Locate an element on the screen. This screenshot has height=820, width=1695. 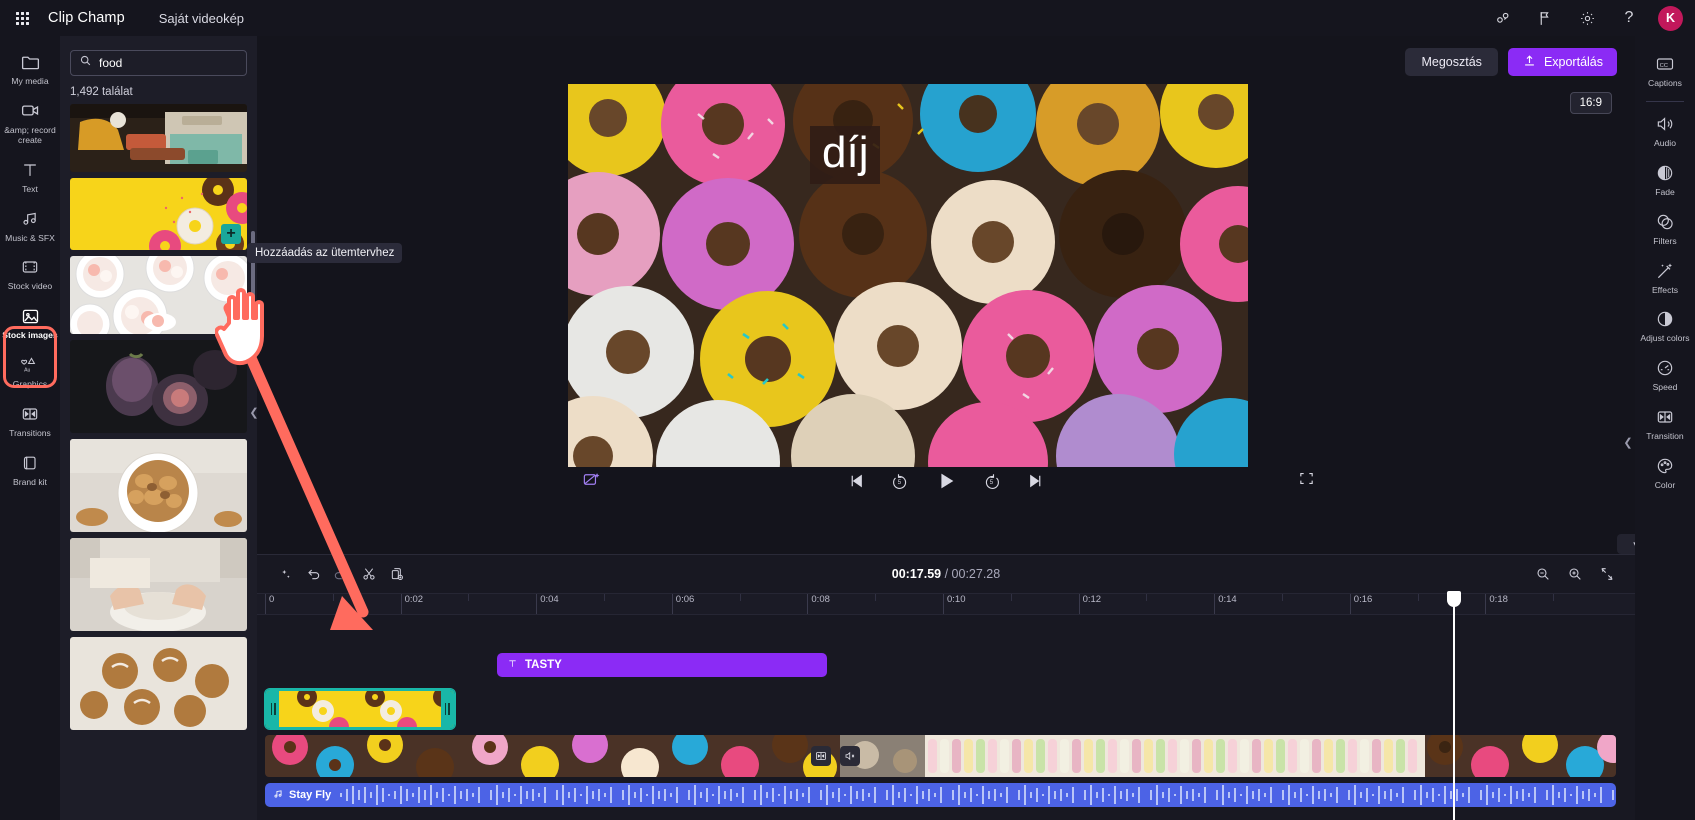
add-to-timeline-button: + is located at coordinates (231, 234).